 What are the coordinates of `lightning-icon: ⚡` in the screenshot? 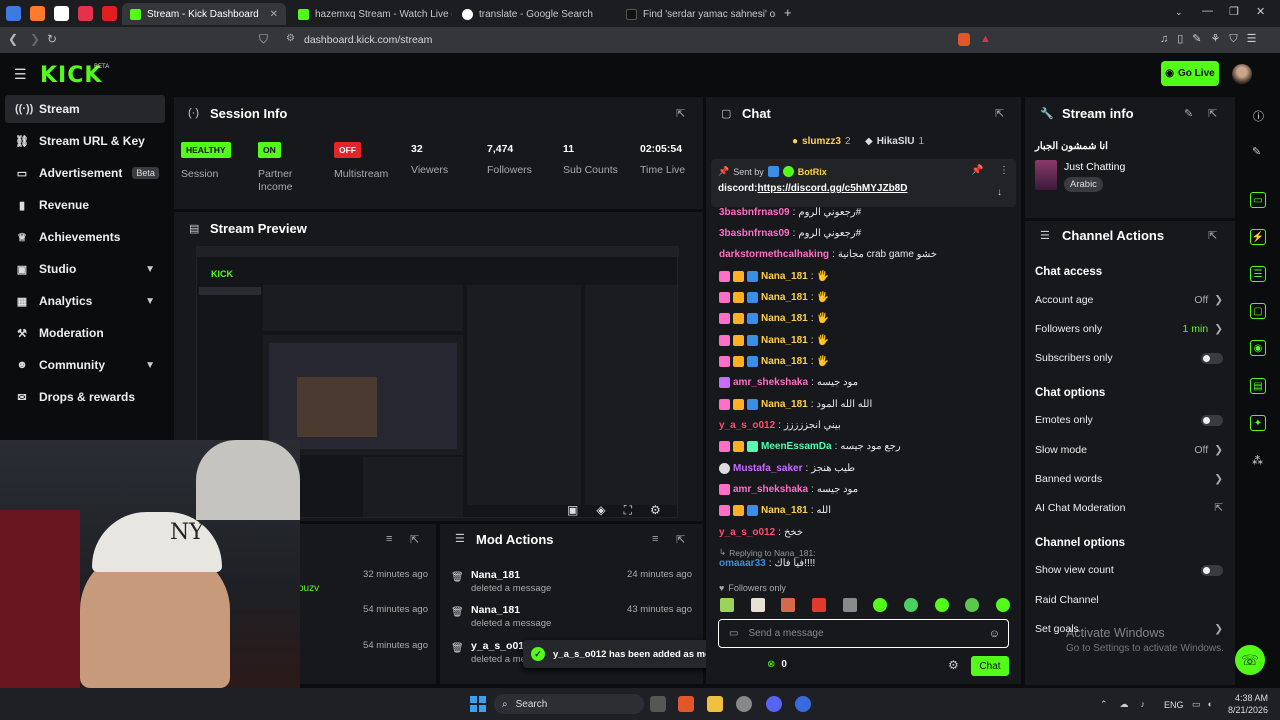 It's located at (1258, 237).